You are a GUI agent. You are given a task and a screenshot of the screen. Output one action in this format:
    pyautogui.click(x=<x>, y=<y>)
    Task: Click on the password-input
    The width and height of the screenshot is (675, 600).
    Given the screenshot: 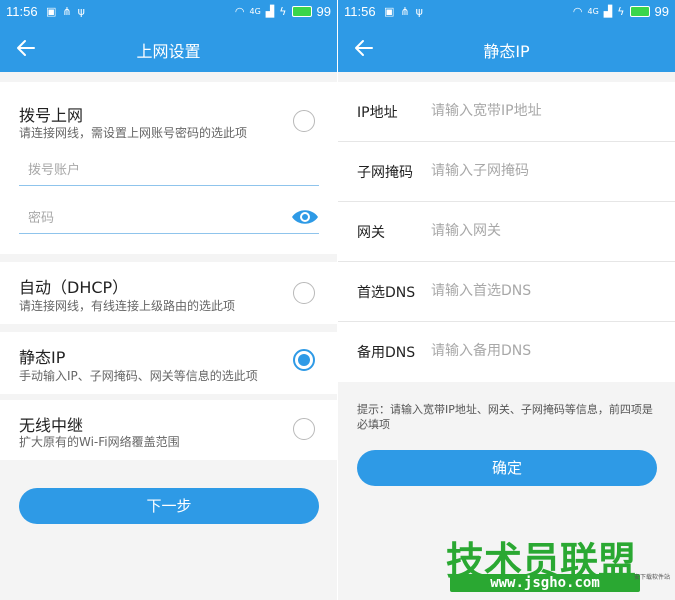 What is the action you would take?
    pyautogui.click(x=153, y=218)
    